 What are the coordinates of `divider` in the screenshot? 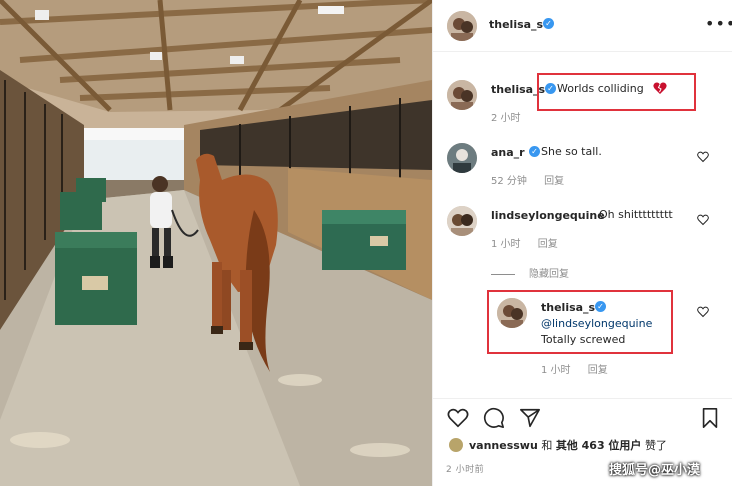 It's located at (503, 274).